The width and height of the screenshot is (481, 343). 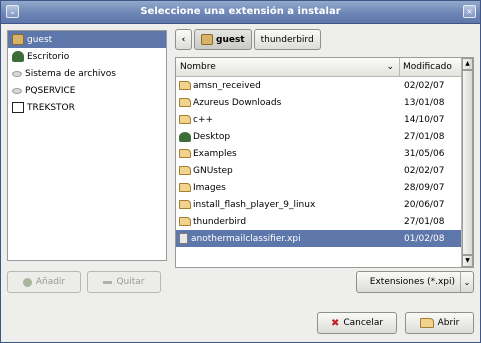 What do you see at coordinates (424, 238) in the screenshot?
I see `file-date: 01/02/08` at bounding box center [424, 238].